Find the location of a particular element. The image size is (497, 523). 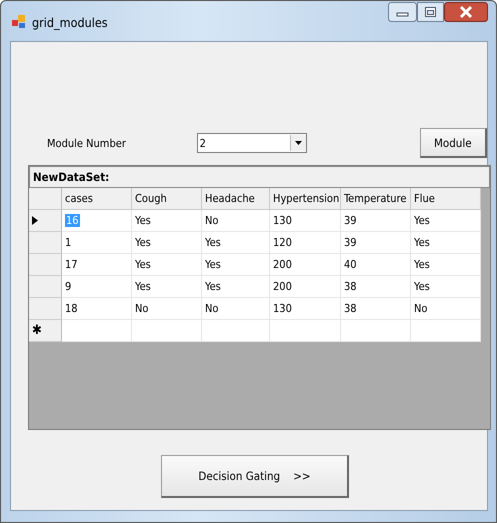

column-header: Cough is located at coordinates (167, 199).